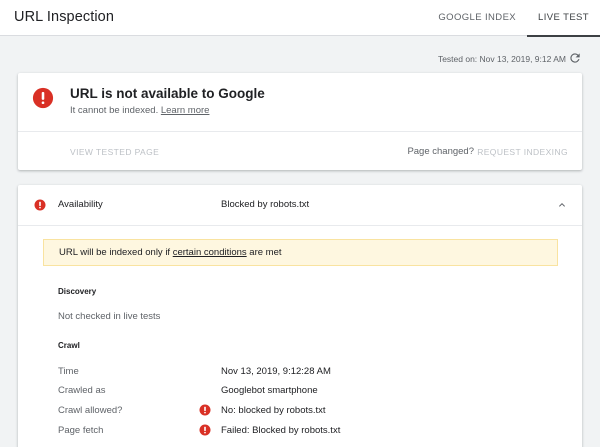  Describe the element at coordinates (300, 18) in the screenshot. I see `top-app-bar: URL Inspection GOOGLE INDEX LIVE TEST` at that location.